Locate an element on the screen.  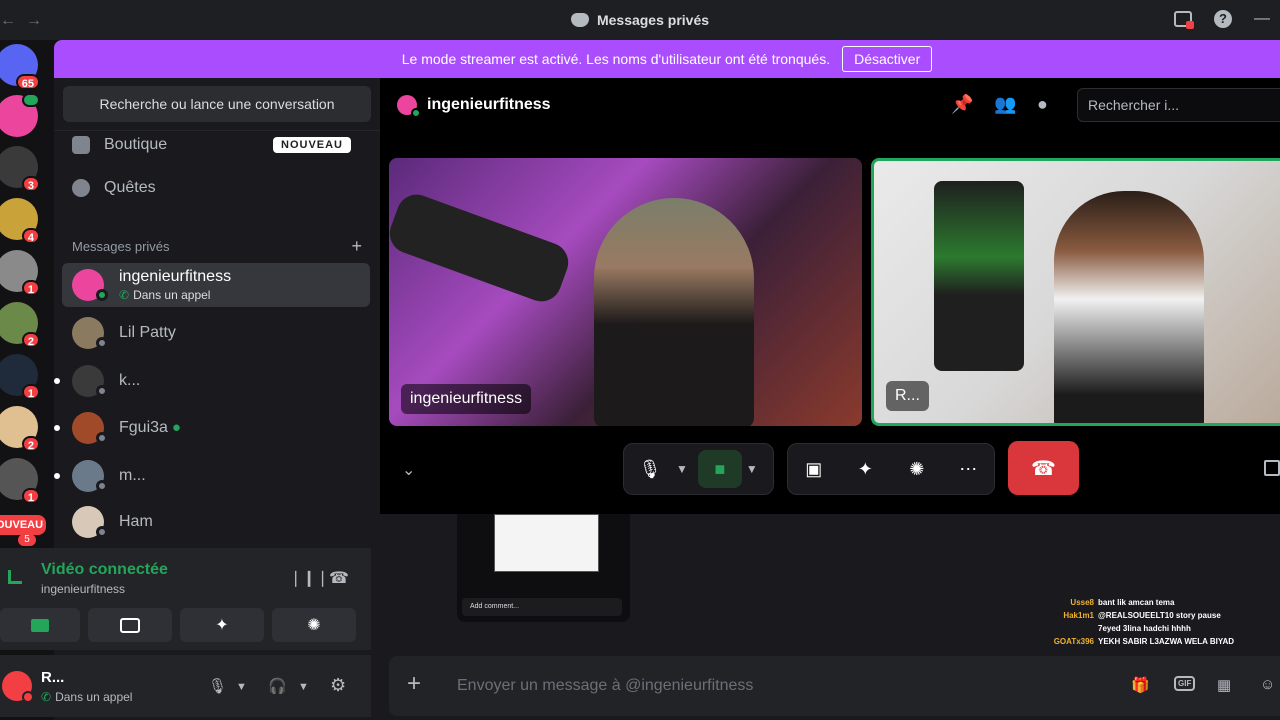
dm-item-ham: Ham is located at coordinates (216, 522).